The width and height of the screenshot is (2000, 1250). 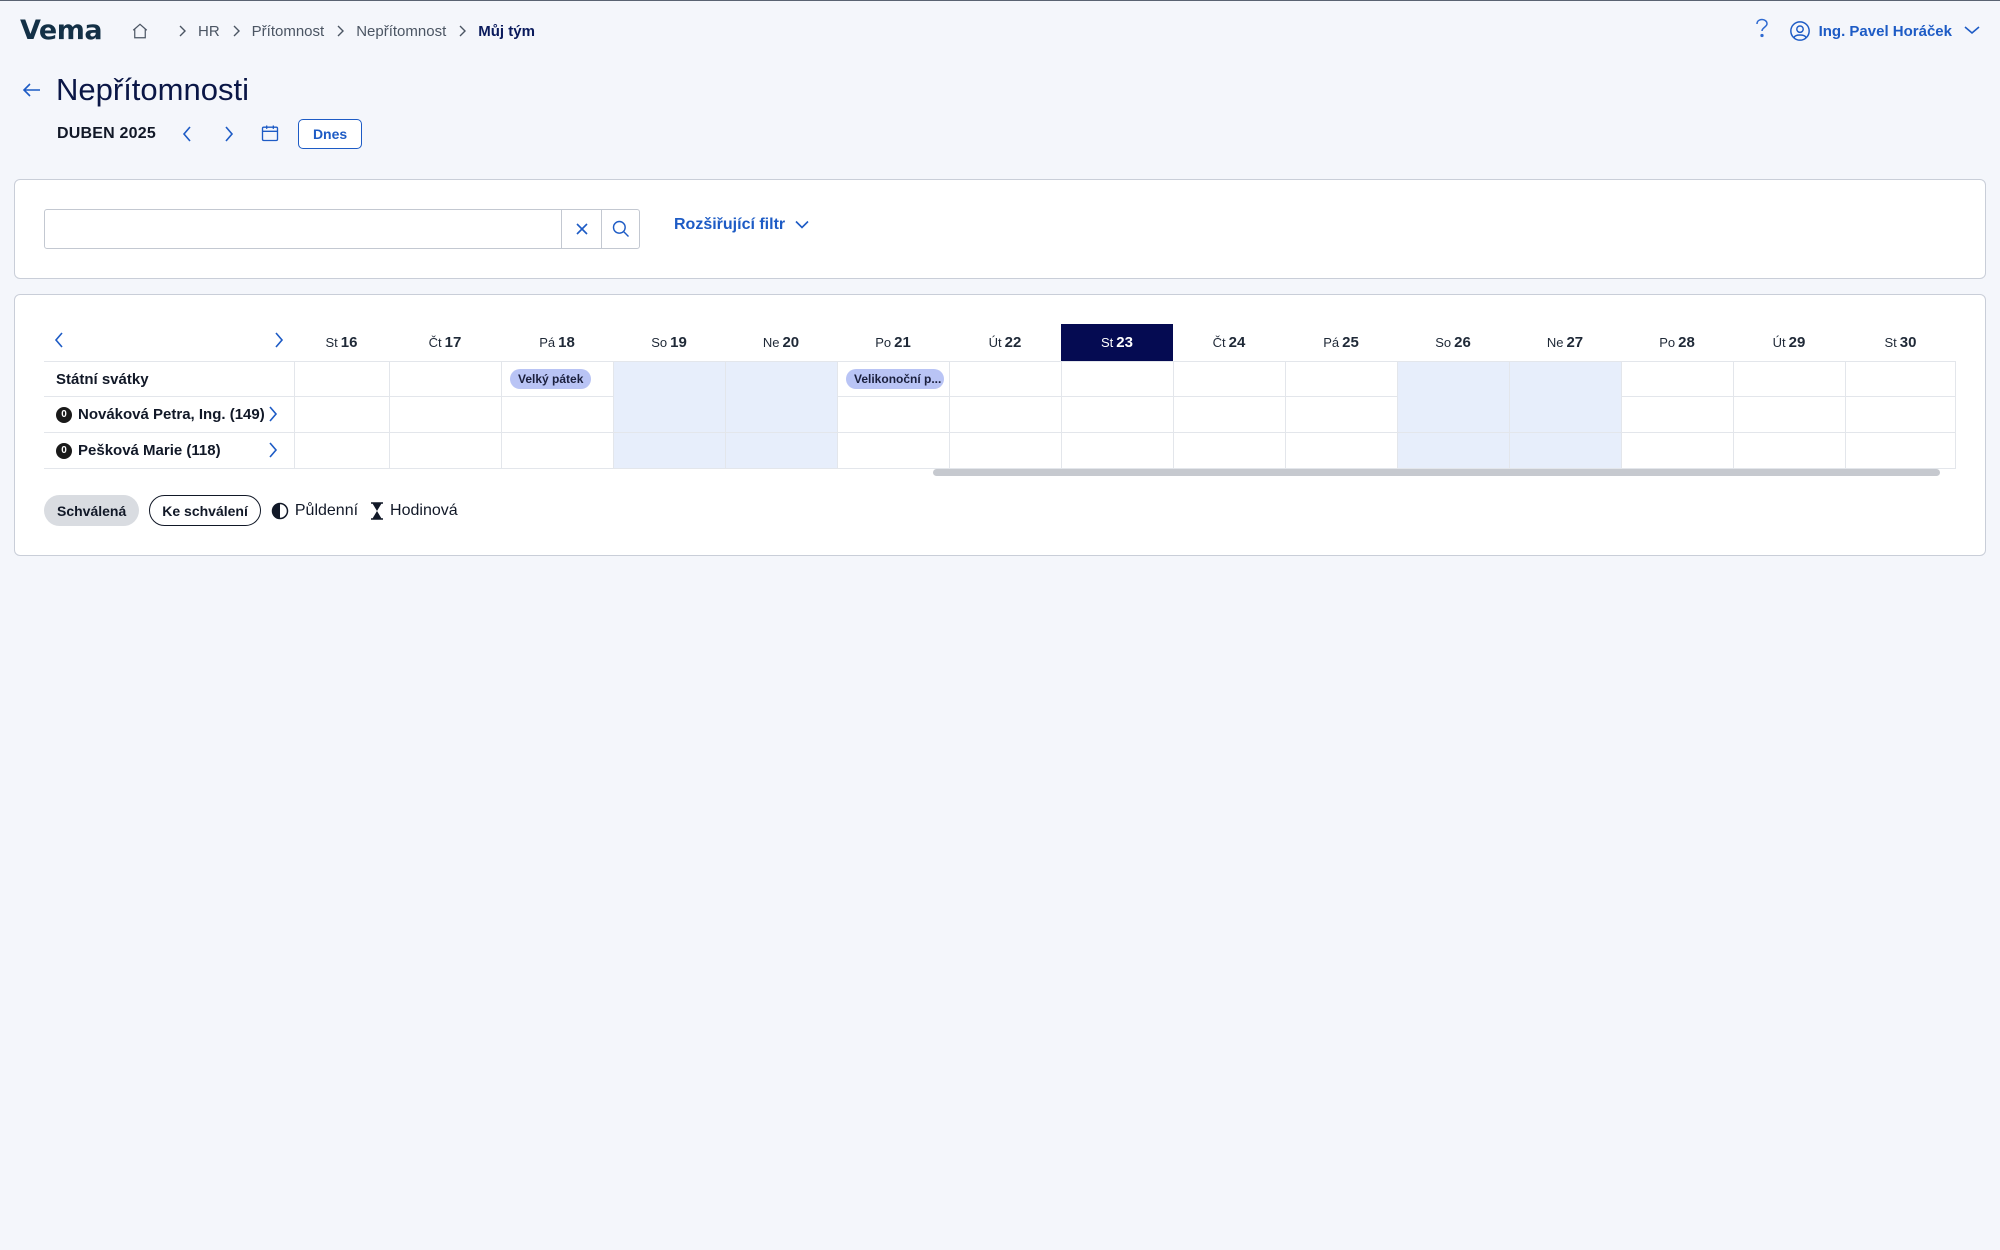 I want to click on day-number: 27, so click(x=1575, y=342).